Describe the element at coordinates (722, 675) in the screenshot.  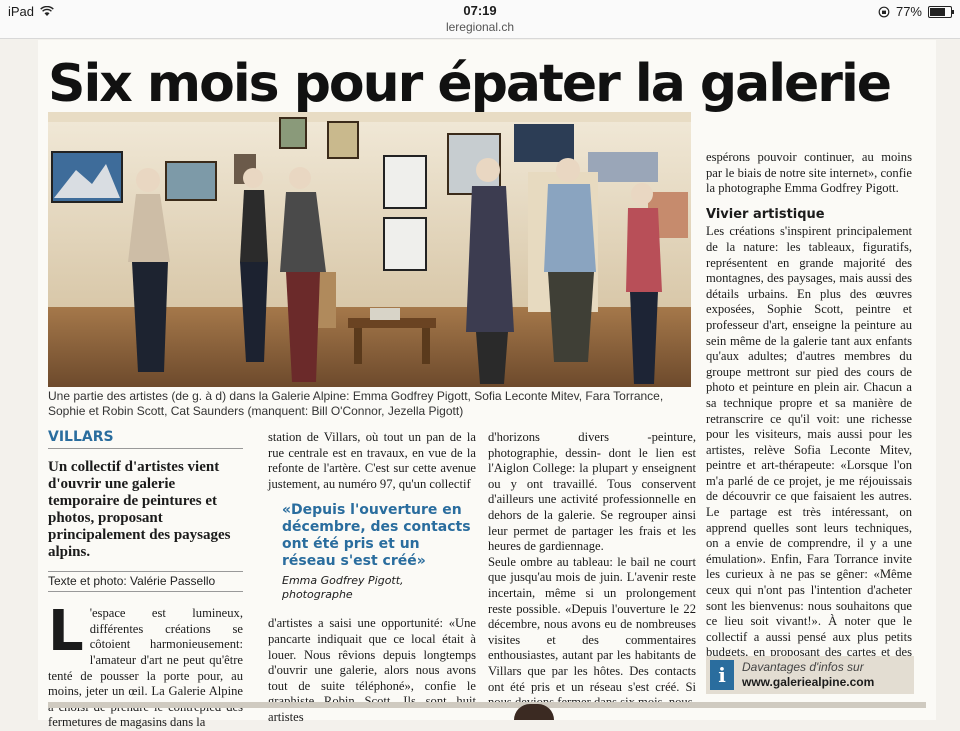
I see `info-icon: i` at that location.